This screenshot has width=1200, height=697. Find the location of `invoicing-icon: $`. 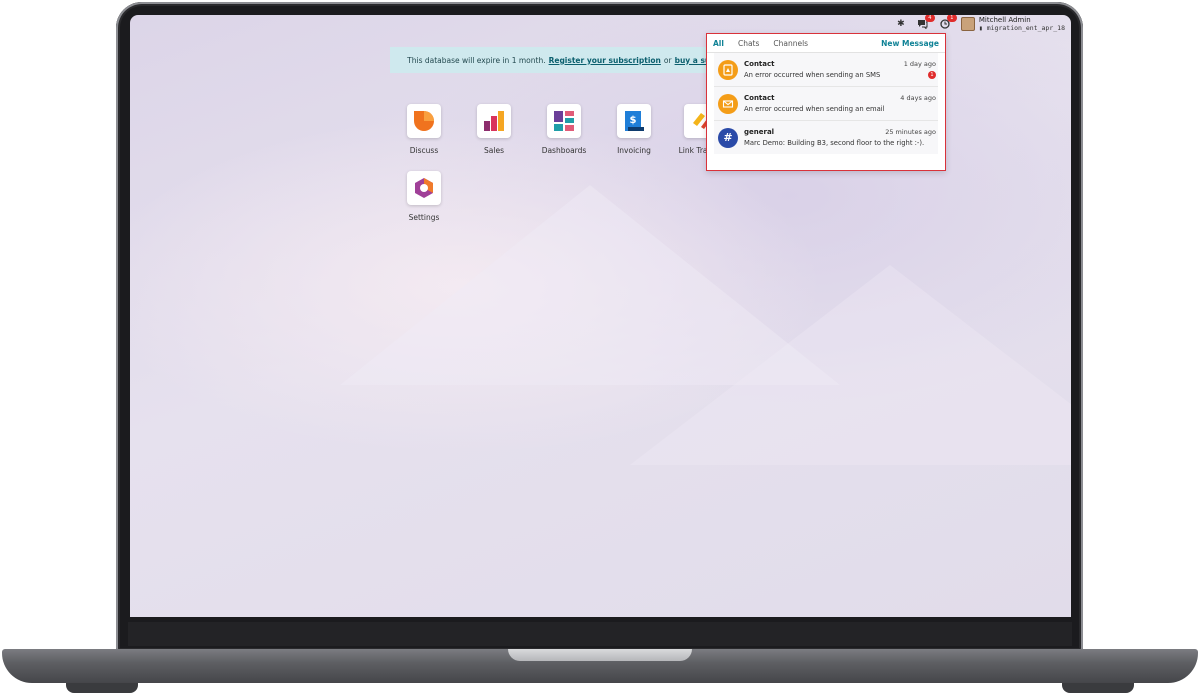

invoicing-icon: $ is located at coordinates (634, 121).